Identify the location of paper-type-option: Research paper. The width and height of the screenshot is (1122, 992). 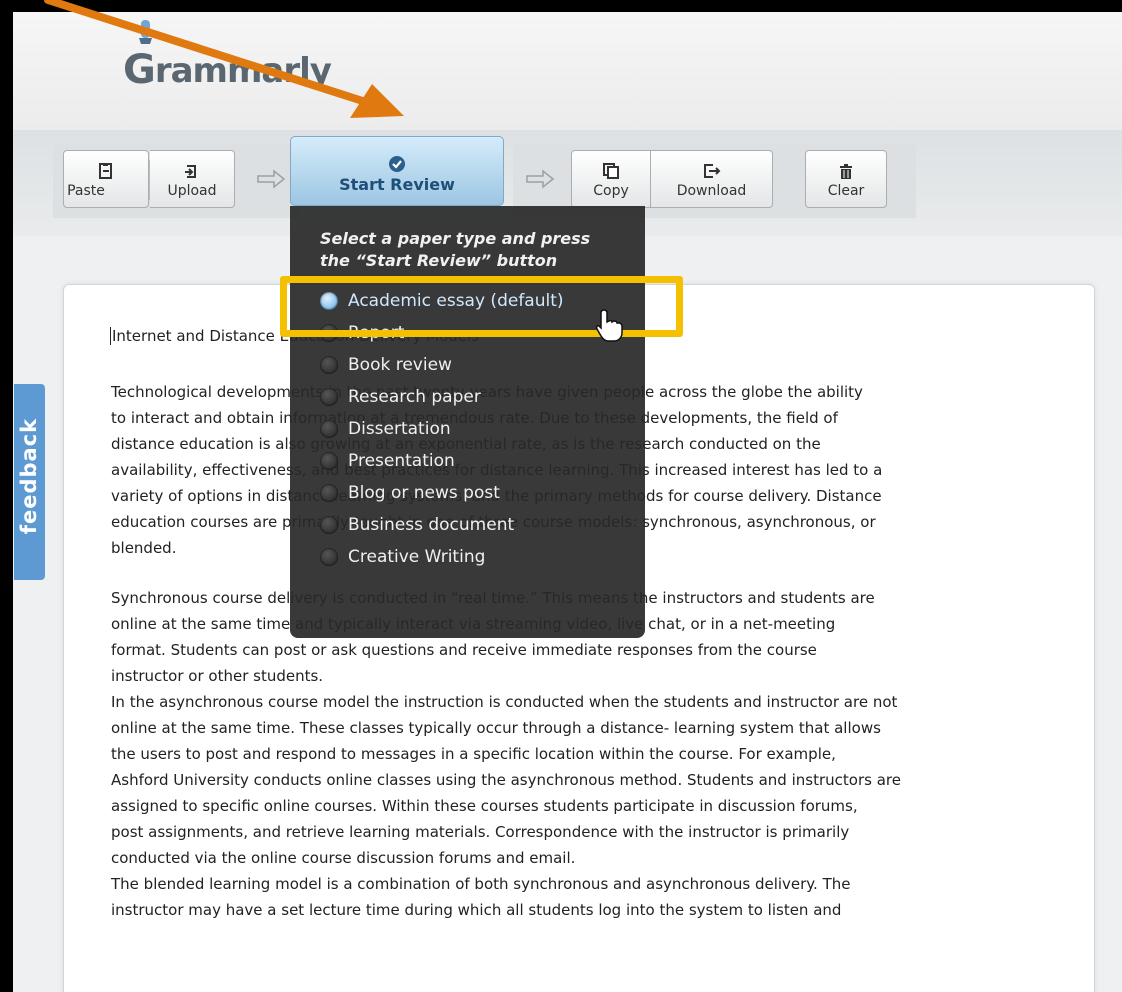
(400, 397).